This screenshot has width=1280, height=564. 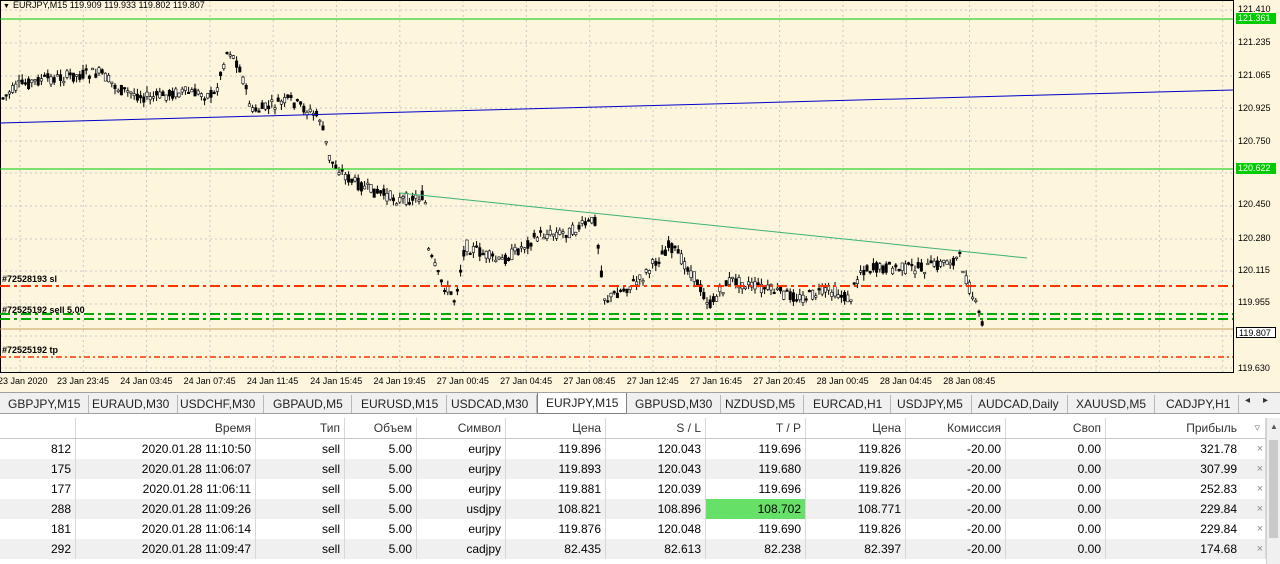 I want to click on cell-price: 119.896, so click(x=556, y=449).